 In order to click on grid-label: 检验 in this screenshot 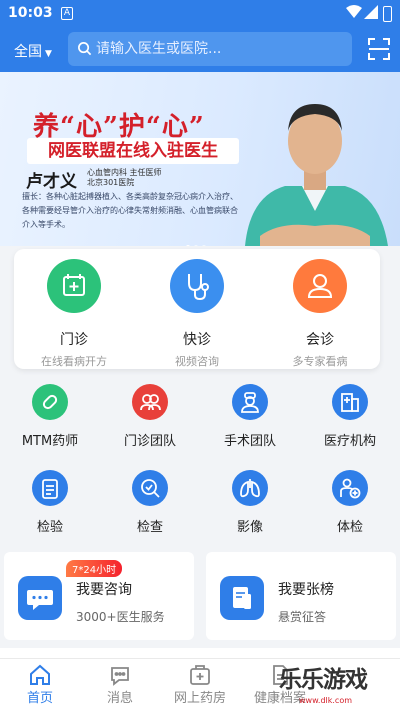, I will do `click(49, 527)`.